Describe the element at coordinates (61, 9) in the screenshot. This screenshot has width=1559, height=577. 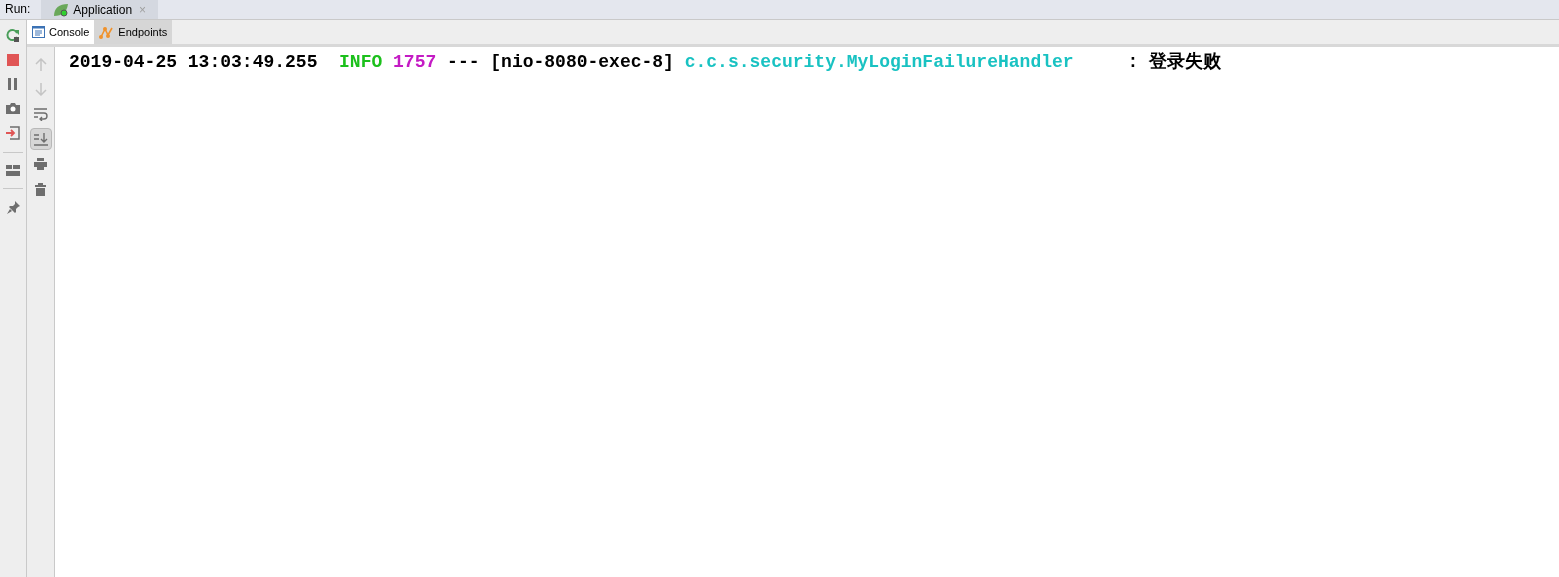
I see `leaf-icon` at that location.